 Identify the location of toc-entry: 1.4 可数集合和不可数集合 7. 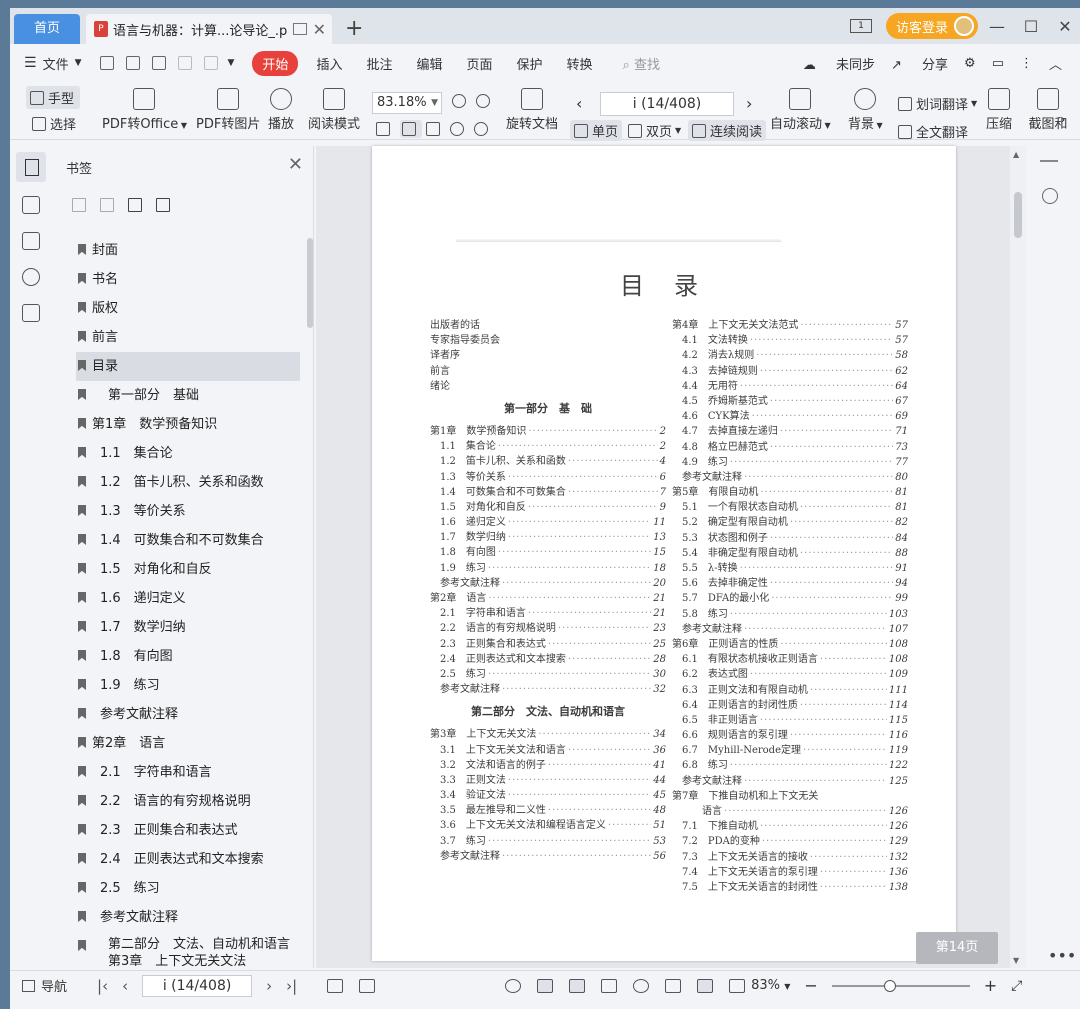
(548, 492).